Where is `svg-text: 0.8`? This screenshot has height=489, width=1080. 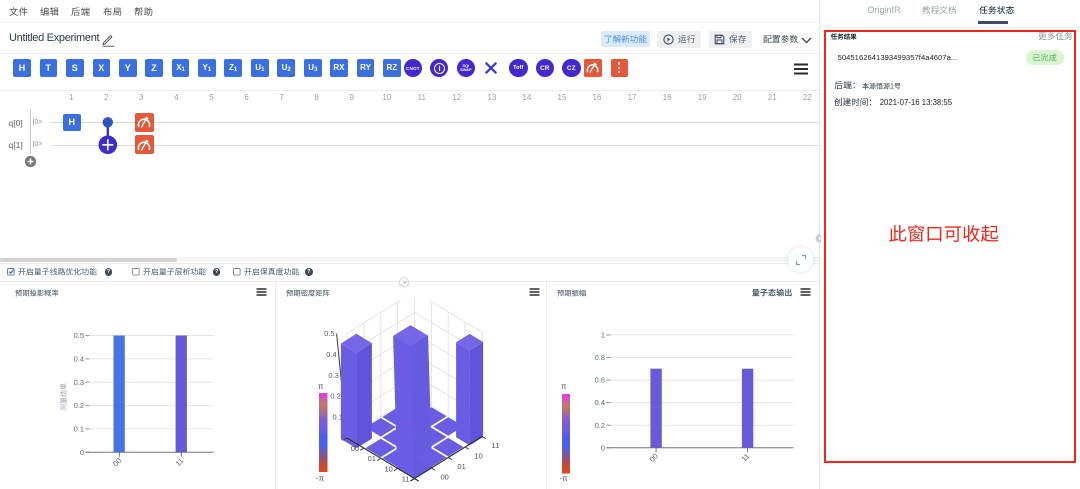 svg-text: 0.8 is located at coordinates (600, 357).